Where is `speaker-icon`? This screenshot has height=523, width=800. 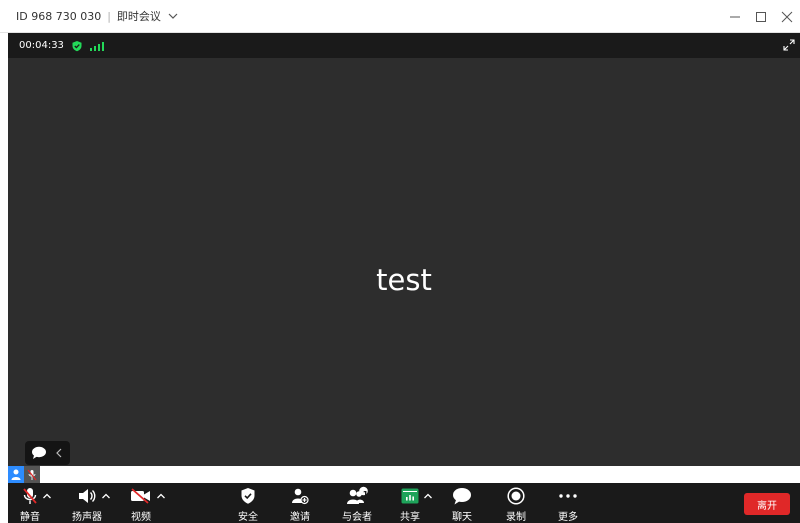 speaker-icon is located at coordinates (87, 495).